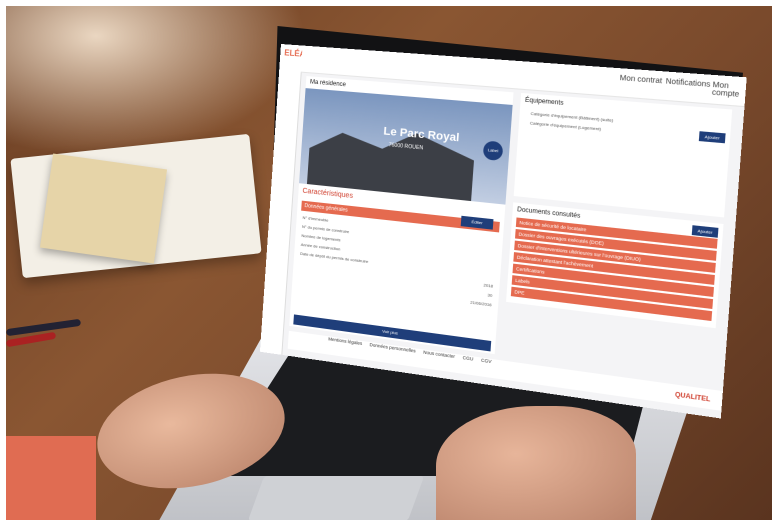  Describe the element at coordinates (486, 361) in the screenshot. I see `footer-link-cgv: CGV` at that location.